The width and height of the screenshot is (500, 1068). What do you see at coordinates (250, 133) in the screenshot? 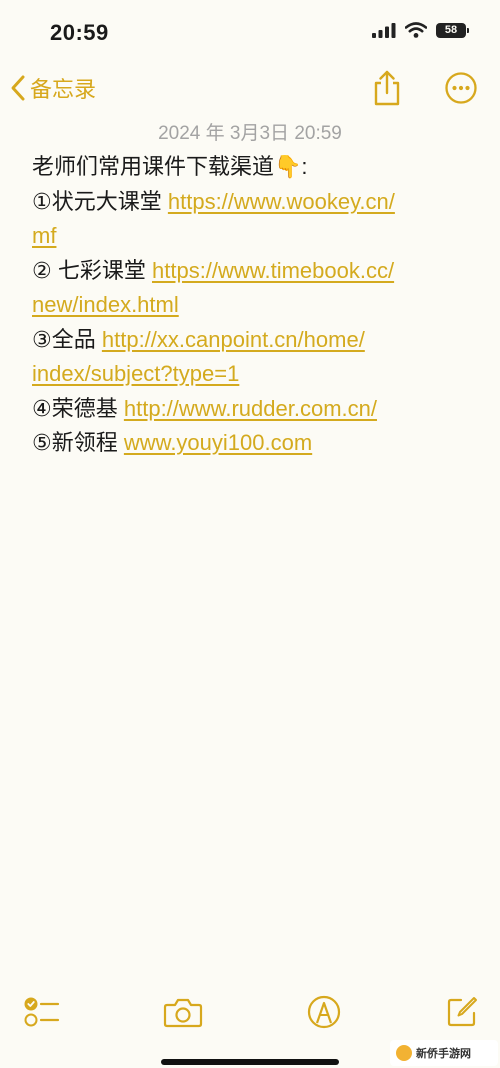
I see `note-date: 2024 年 3月3日 20:59` at bounding box center [250, 133].